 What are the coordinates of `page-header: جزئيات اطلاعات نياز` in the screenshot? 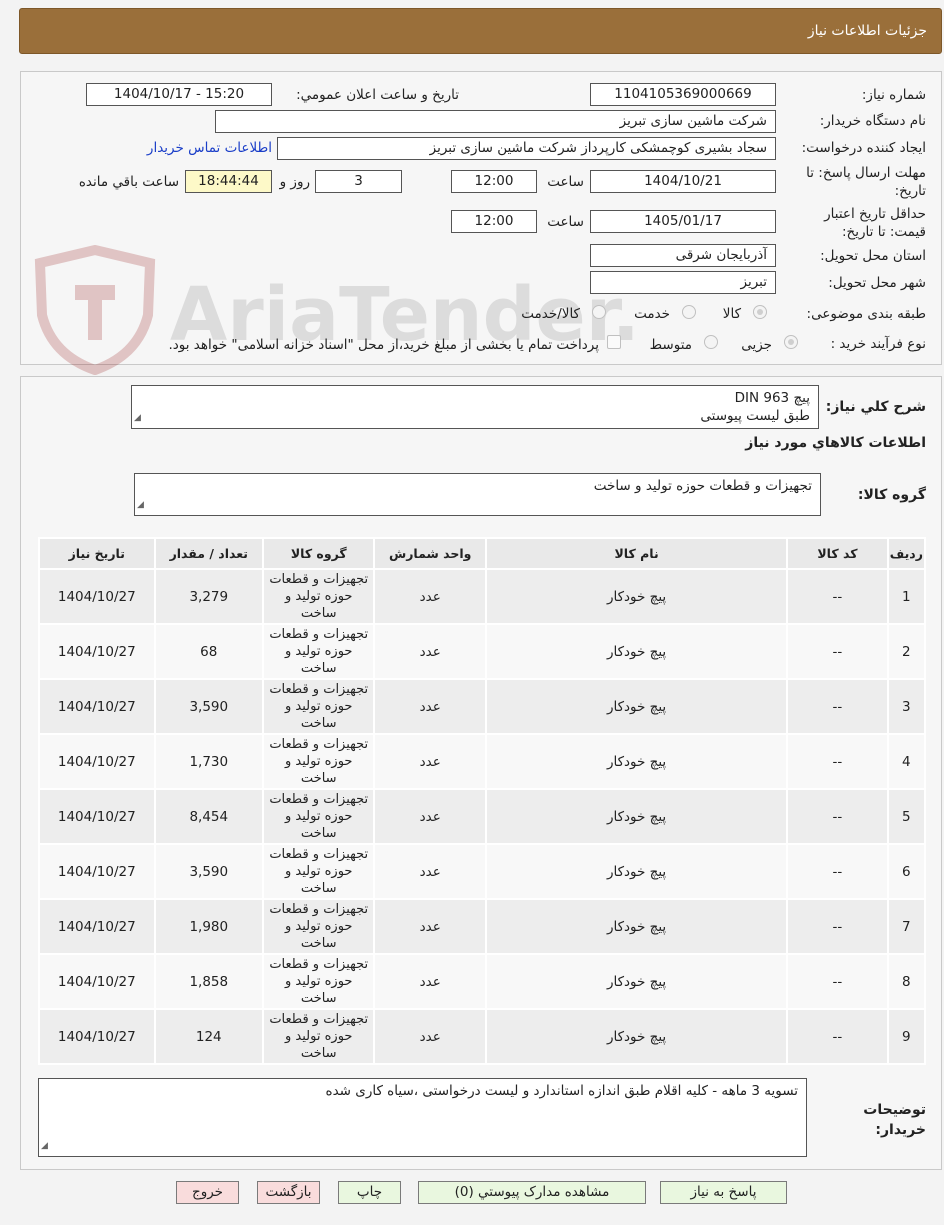 It's located at (480, 31).